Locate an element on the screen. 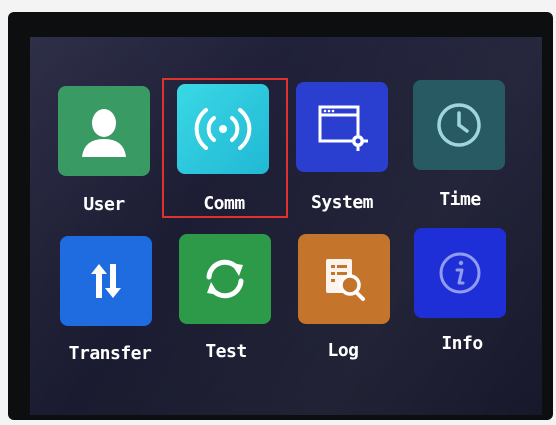 The width and height of the screenshot is (556, 425). log-tile is located at coordinates (344, 279).